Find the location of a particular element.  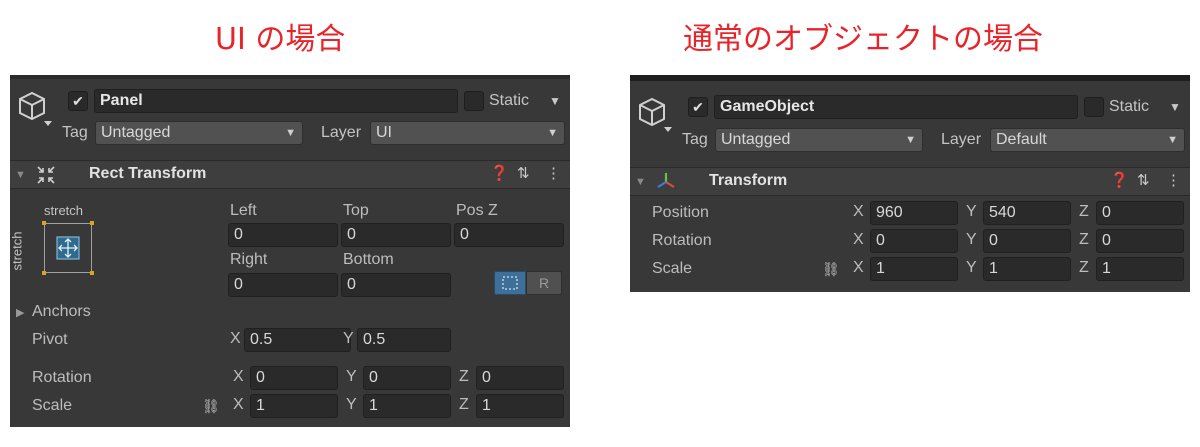

bottom-label: Bottom is located at coordinates (368, 259).